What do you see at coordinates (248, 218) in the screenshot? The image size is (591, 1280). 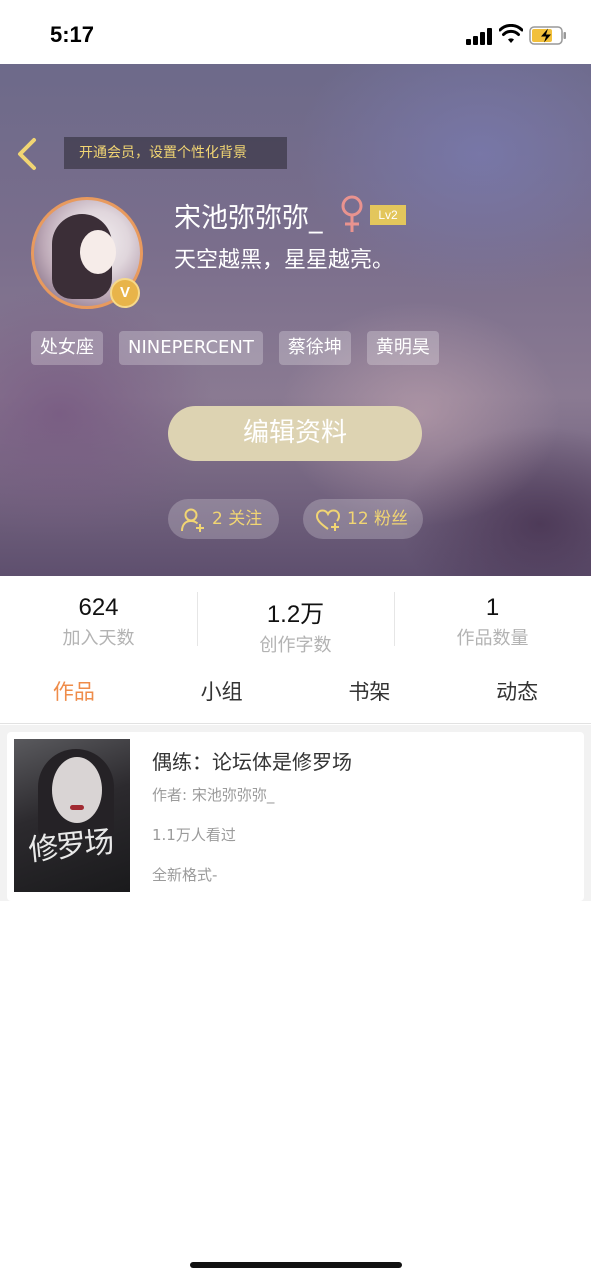 I see `username: 宋池弥弥弥_` at bounding box center [248, 218].